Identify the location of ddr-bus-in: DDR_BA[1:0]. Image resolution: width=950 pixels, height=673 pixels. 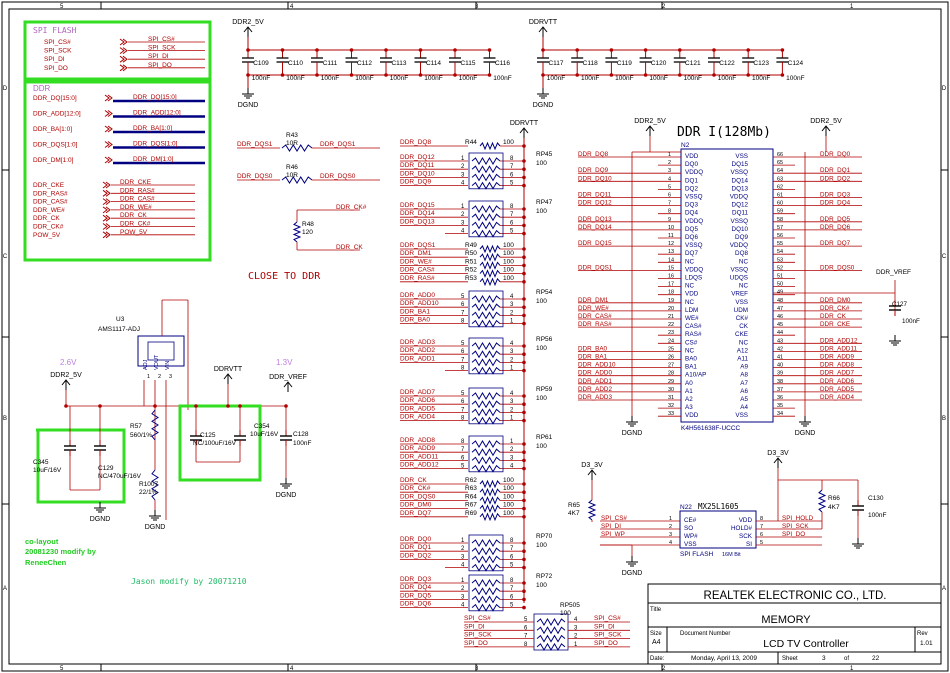
(52, 129).